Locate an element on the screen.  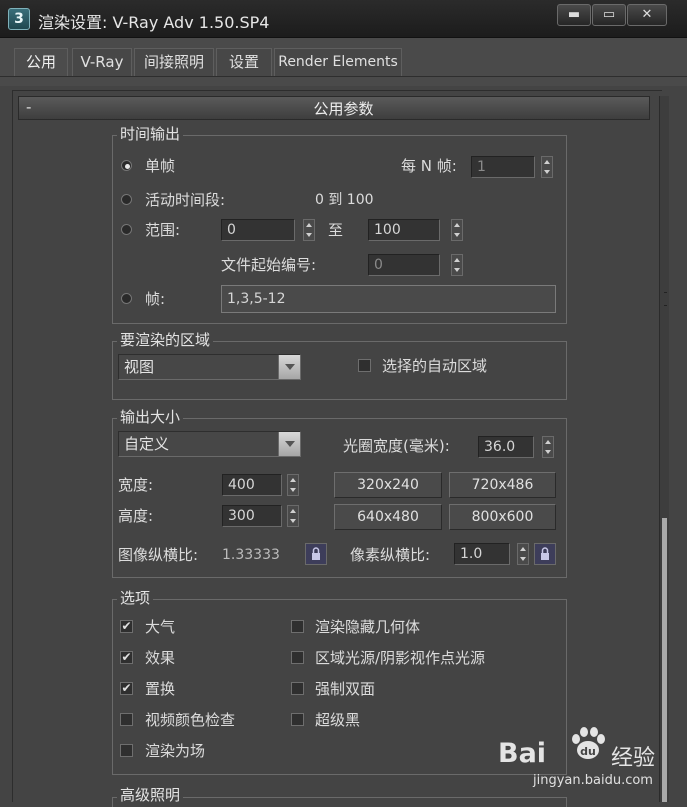
every-n-field: 1 is located at coordinates (503, 167).